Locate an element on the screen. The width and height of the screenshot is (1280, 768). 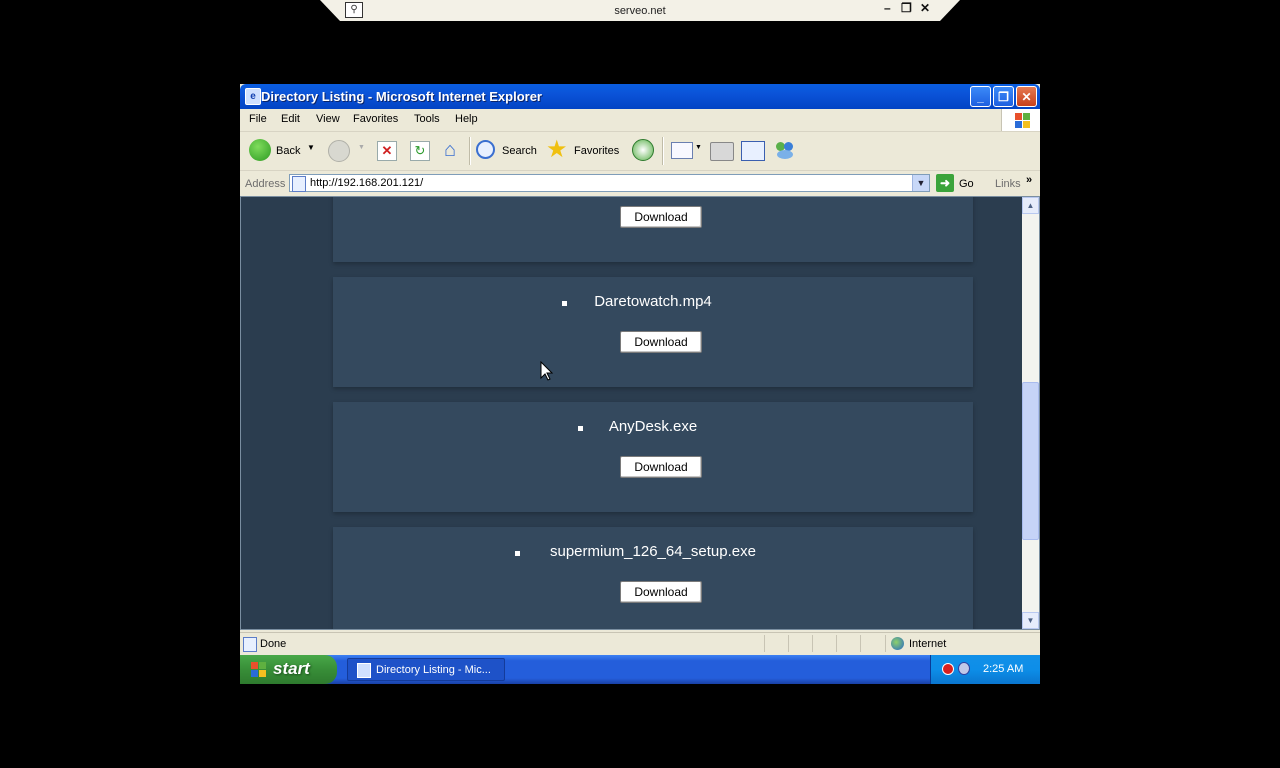
close-button: ✕ is located at coordinates (1026, 96).